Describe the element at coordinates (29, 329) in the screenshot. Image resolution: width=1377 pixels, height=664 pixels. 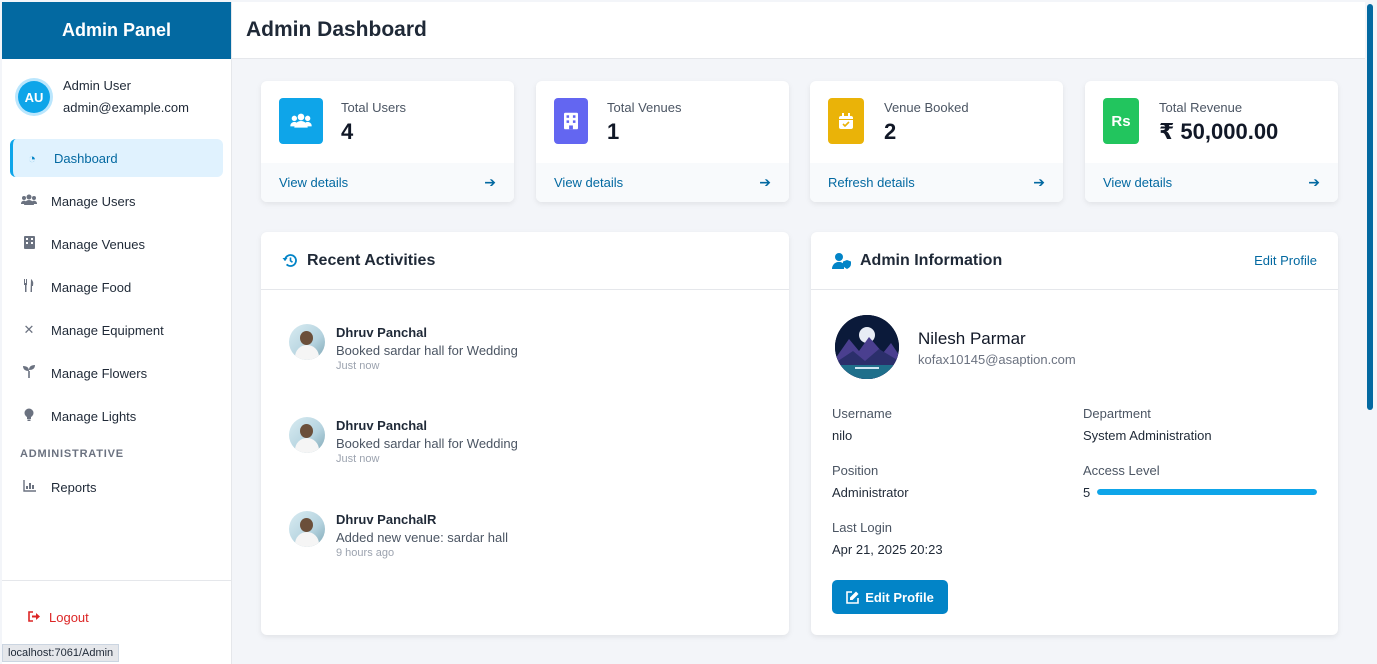
I see `tools-icon: ✕` at that location.